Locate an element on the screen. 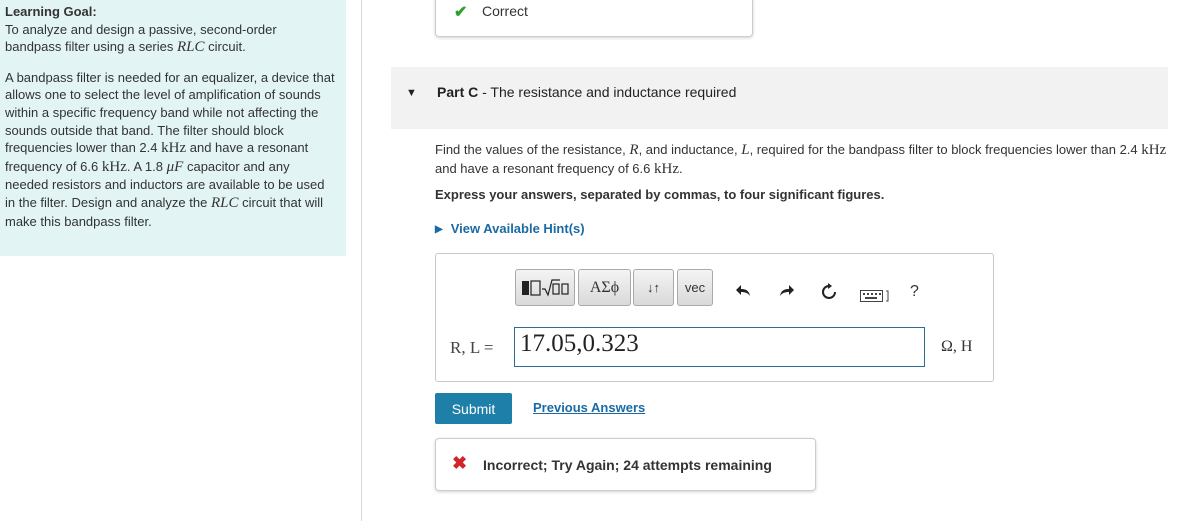  arrows-button: ↓↑ is located at coordinates (653, 287).